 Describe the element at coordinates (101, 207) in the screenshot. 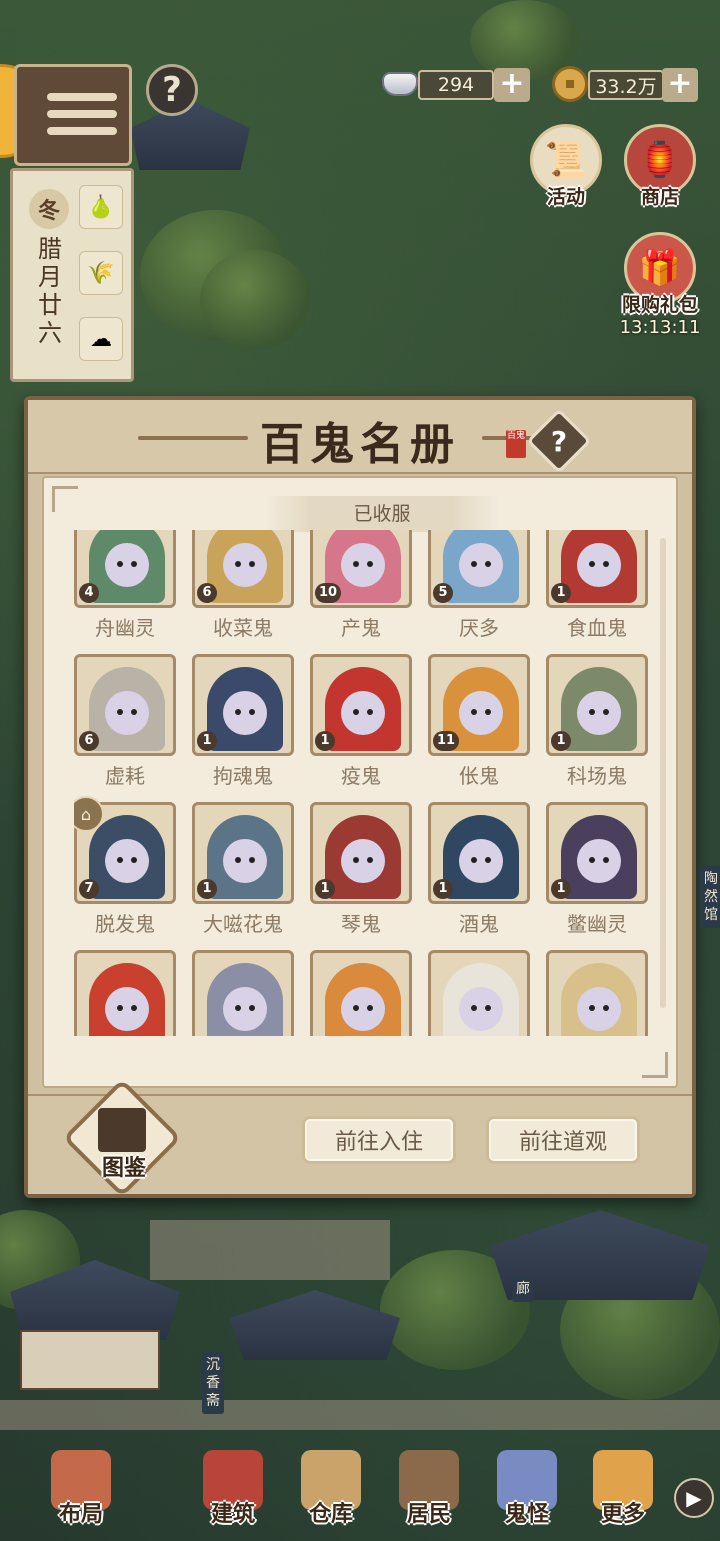

I see `pear-icon: 🍐` at that location.